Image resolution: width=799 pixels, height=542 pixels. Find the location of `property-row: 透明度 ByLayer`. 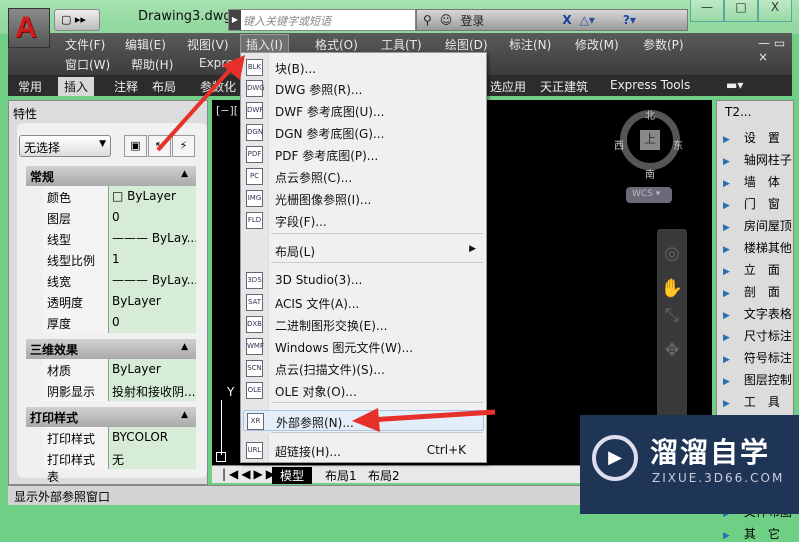

property-row: 透明度 ByLayer is located at coordinates (119, 301).